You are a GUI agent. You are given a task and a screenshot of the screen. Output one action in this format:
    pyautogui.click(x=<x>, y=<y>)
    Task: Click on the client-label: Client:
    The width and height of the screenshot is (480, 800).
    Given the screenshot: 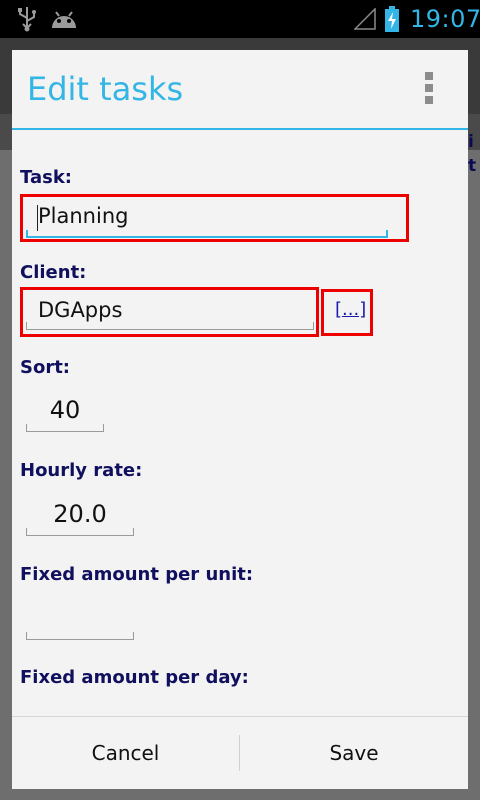 What is the action you would take?
    pyautogui.click(x=53, y=272)
    